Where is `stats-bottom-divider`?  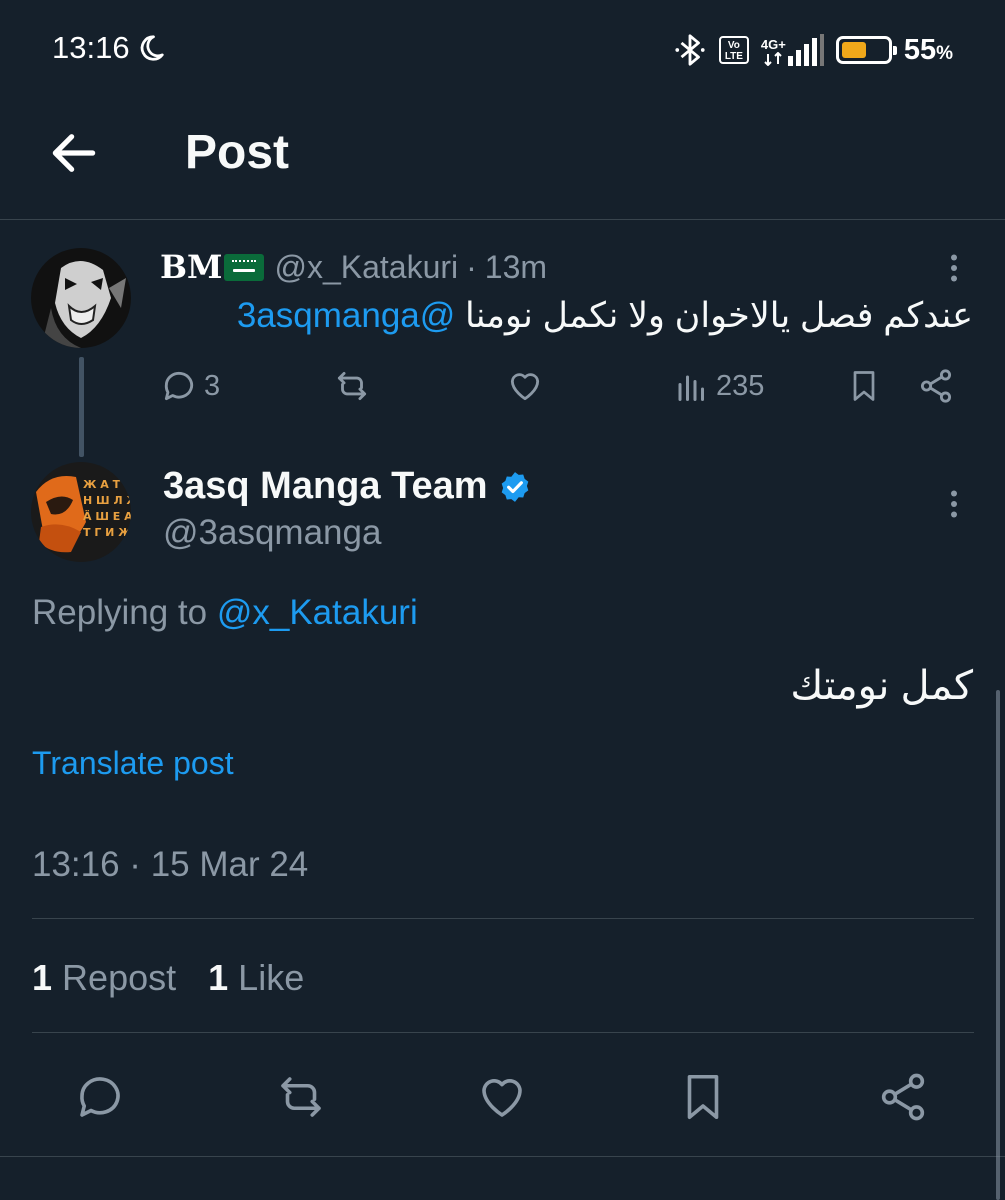
stats-bottom-divider is located at coordinates (503, 1032).